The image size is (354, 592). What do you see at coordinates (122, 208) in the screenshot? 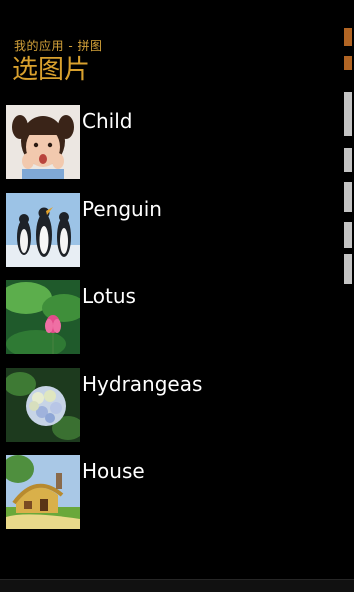
I see `list-item-label: Penguin` at bounding box center [122, 208].